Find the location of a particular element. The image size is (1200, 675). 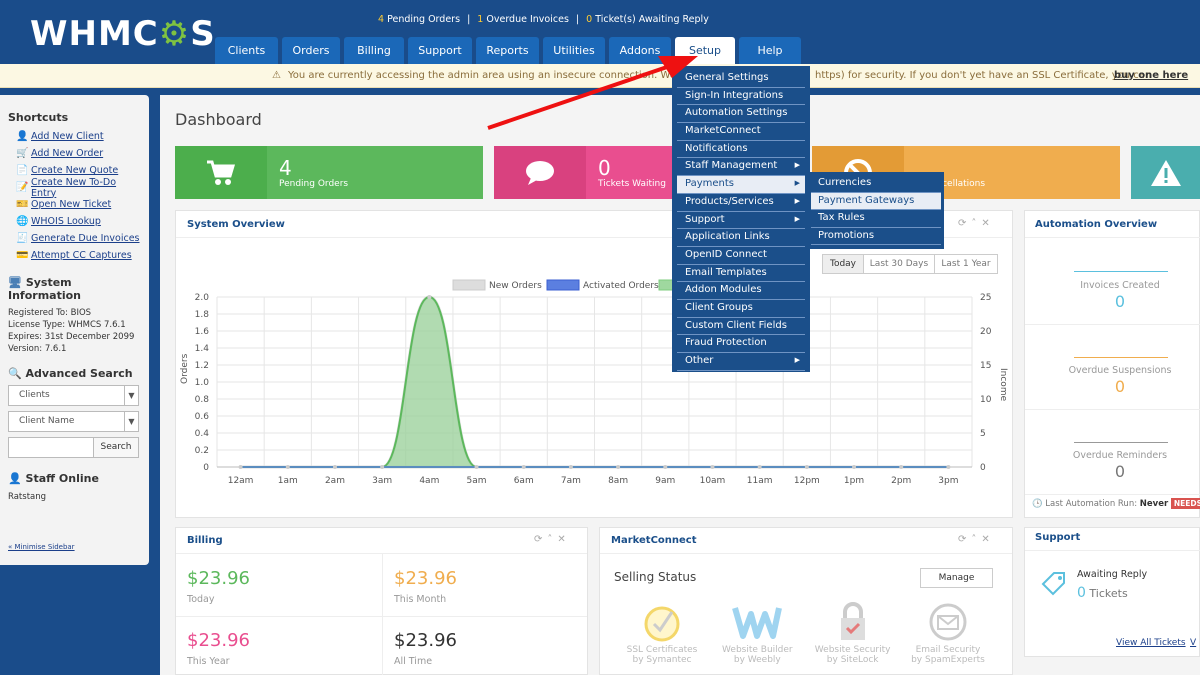

payments-menu-item-currencies: Currencies is located at coordinates (876, 184).